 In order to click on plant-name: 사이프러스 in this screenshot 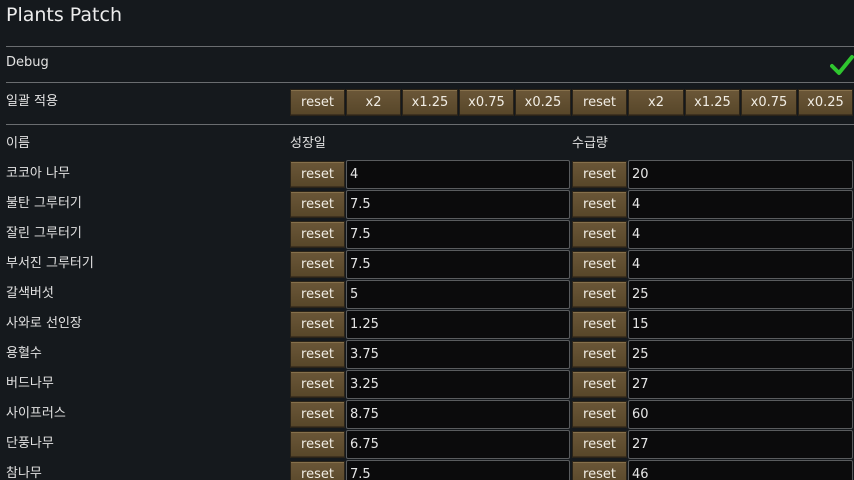, I will do `click(36, 413)`.